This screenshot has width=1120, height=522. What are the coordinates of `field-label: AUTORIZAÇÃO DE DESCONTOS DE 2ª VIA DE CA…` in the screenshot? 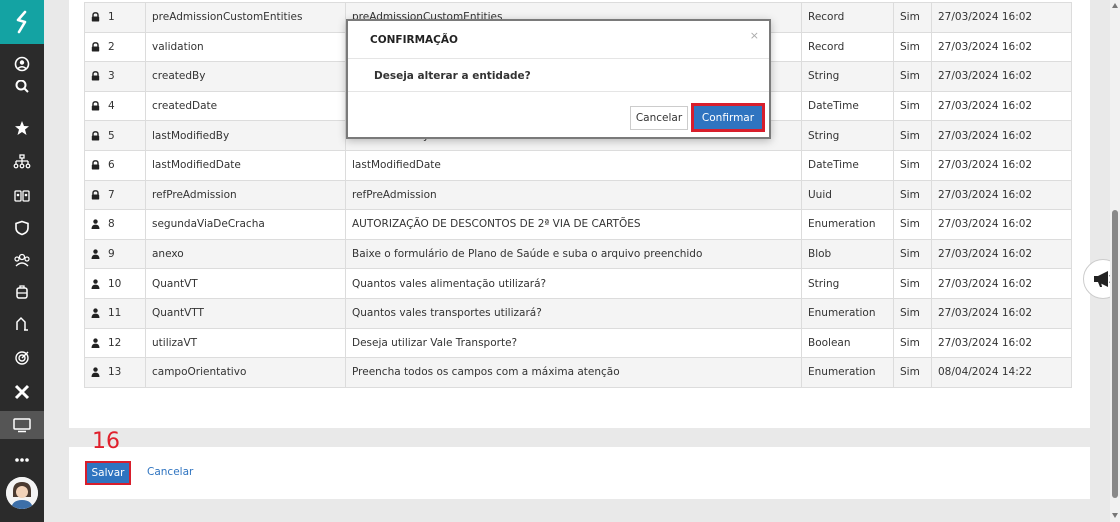 It's located at (573, 224).